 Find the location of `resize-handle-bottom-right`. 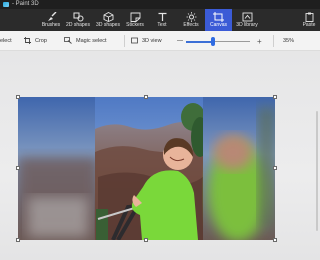

resize-handle-bottom-right is located at coordinates (275, 240).